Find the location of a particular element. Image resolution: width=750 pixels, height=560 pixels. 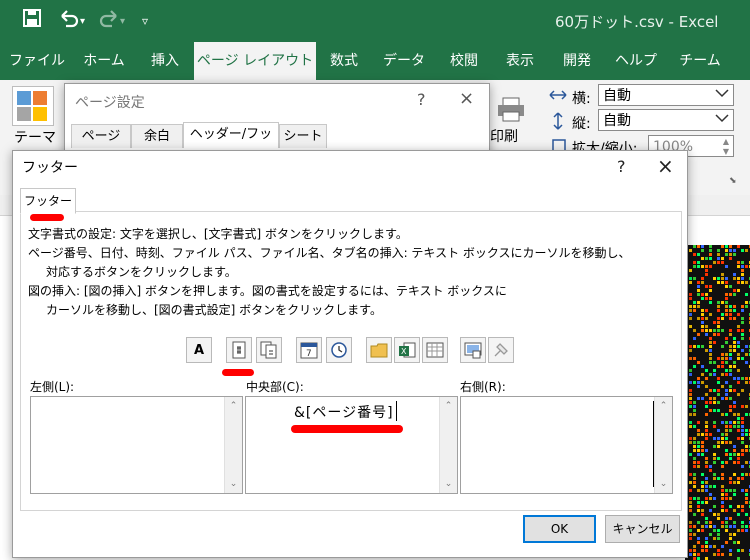

tab-footer: フッター is located at coordinates (48, 201).